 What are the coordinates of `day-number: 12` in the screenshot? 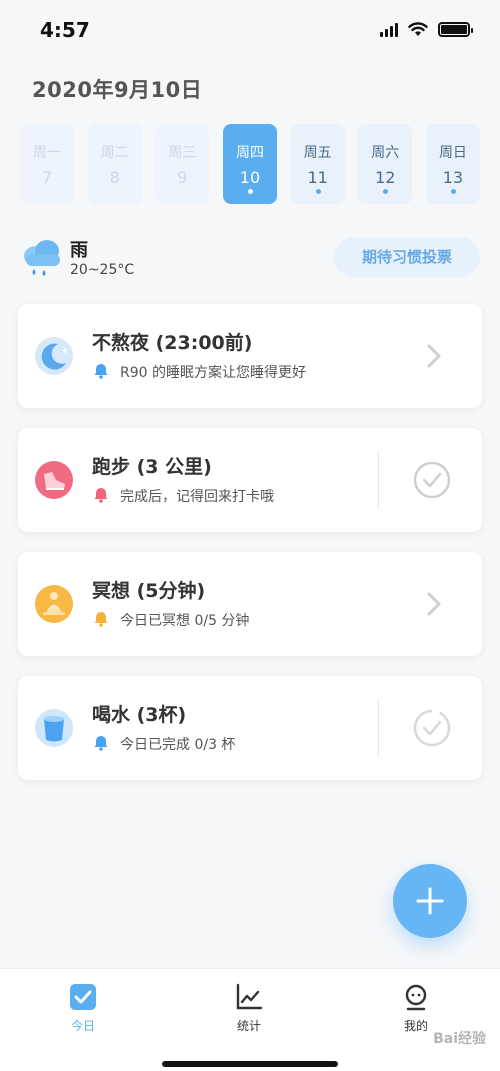 It's located at (385, 177).